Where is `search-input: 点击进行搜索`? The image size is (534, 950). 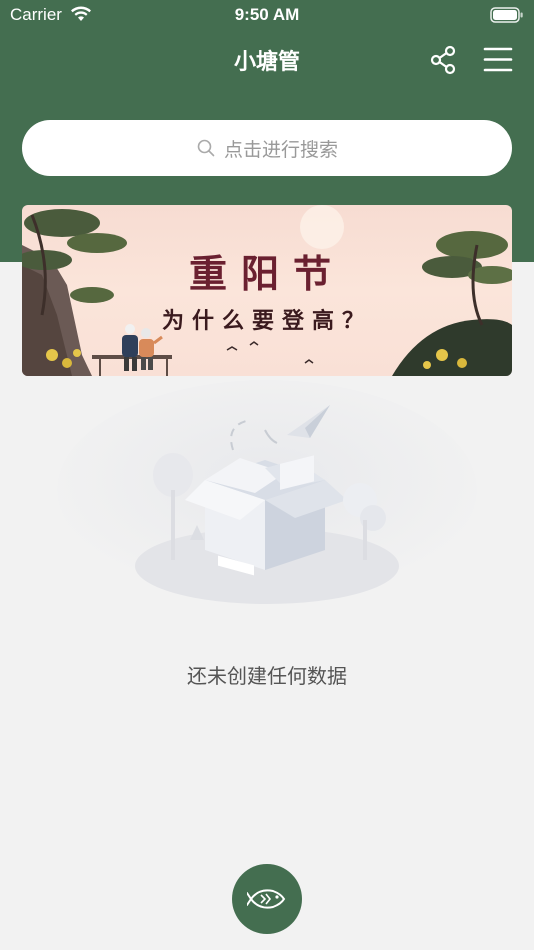
search-input: 点击进行搜索 is located at coordinates (267, 148).